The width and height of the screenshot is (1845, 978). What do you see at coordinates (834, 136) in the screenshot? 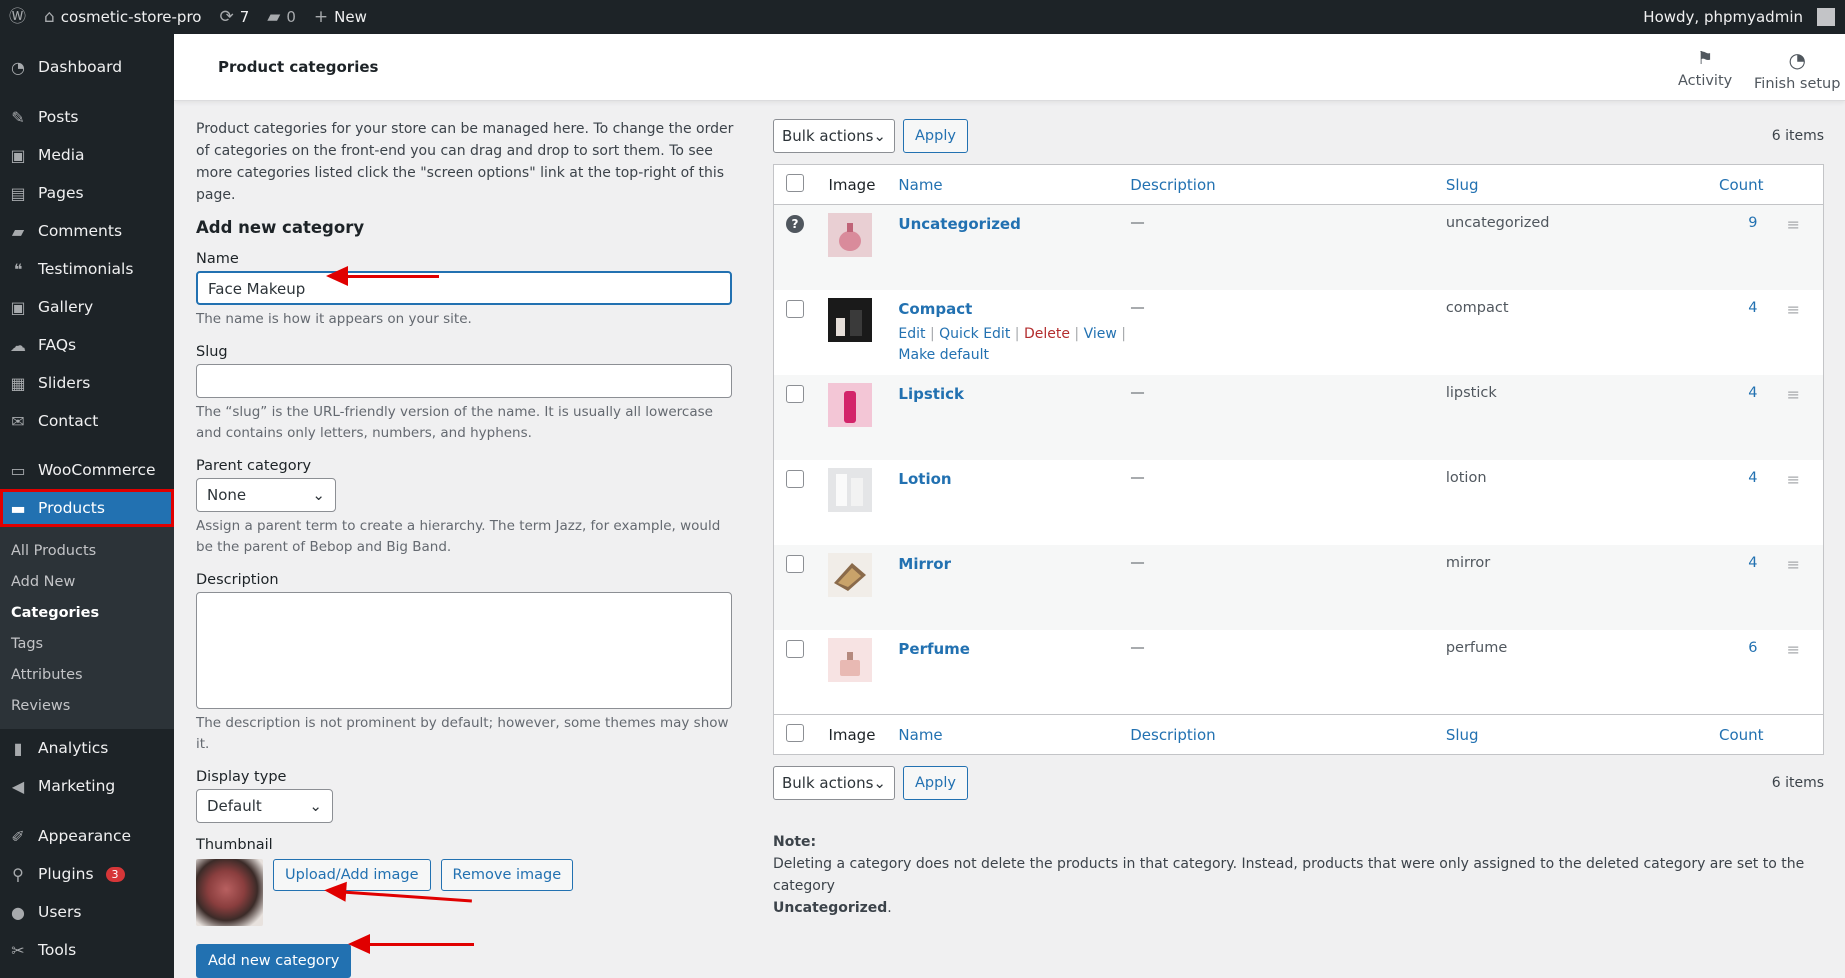
I see `bulk-actions-select-top: Bulk actions ⌄` at bounding box center [834, 136].